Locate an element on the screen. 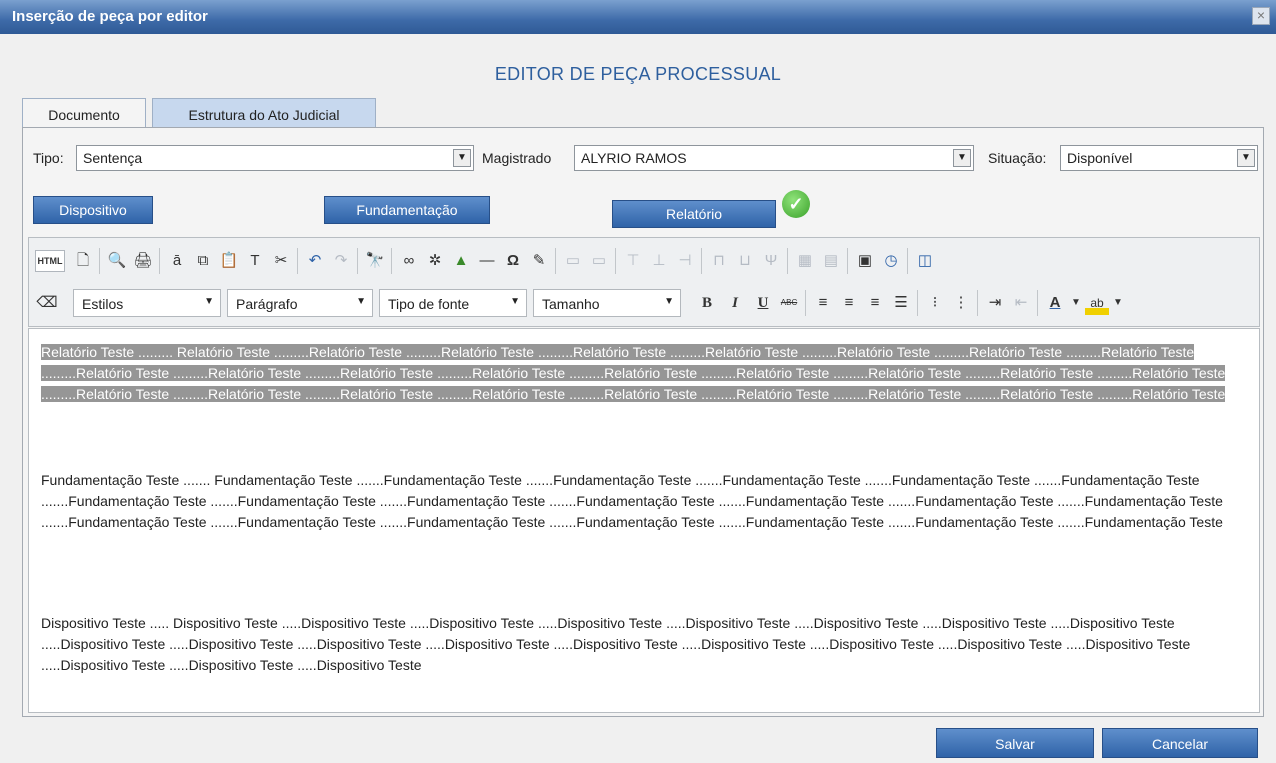 The image size is (1276, 763). table-split-icon: ▭ is located at coordinates (599, 261).